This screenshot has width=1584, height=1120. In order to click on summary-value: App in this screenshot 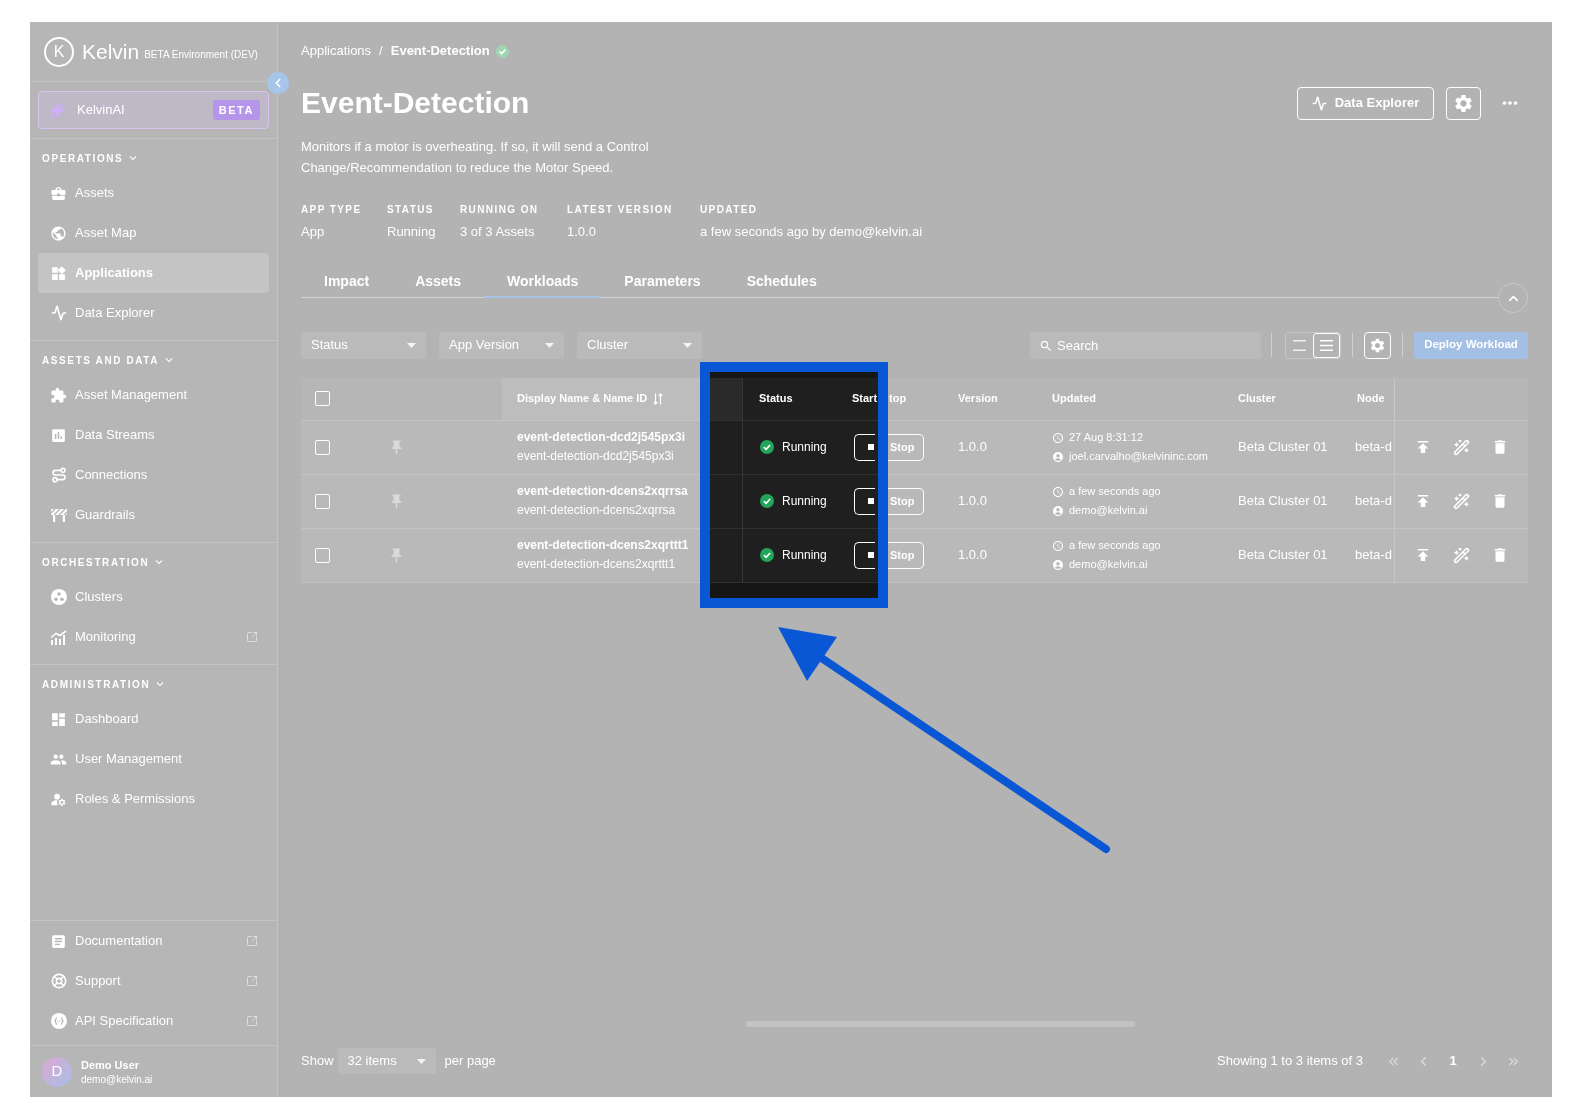, I will do `click(313, 232)`.